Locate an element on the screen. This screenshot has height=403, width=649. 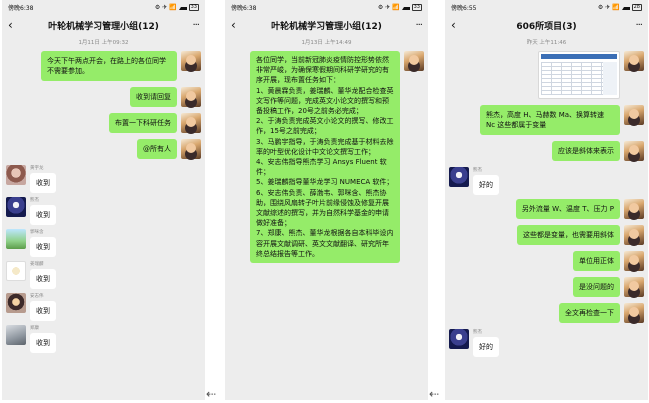
status-icons: ⚙ ✈ 📶 28 is located at coordinates (619, 7).